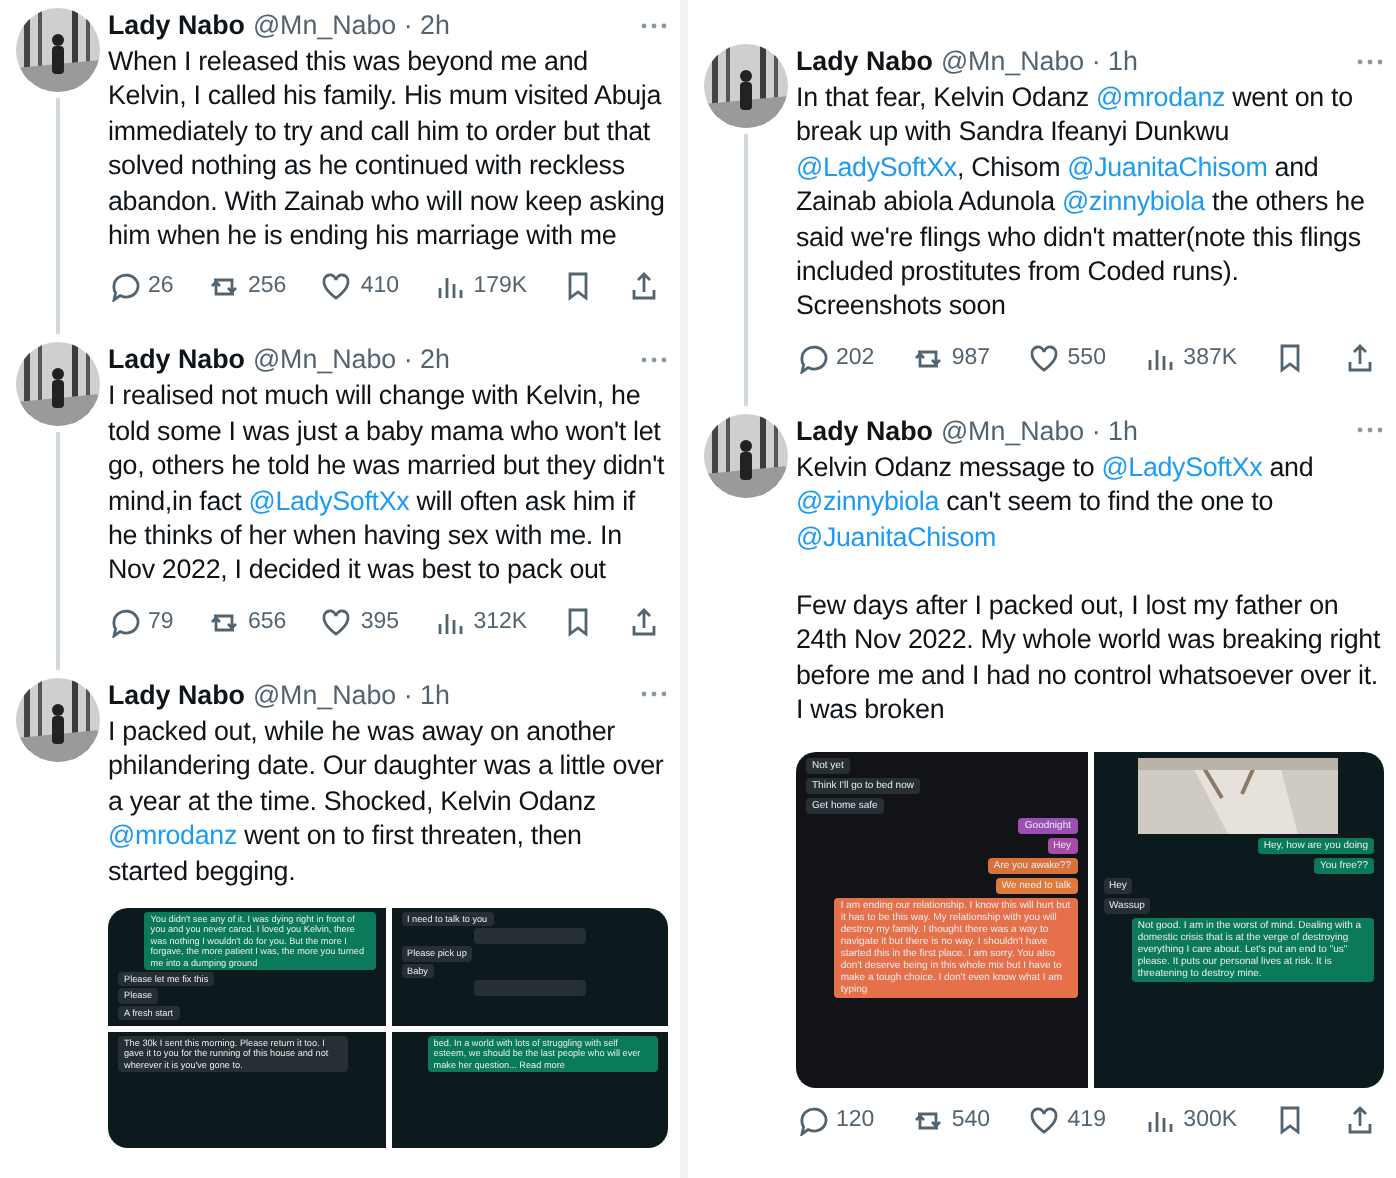 This screenshot has height=1178, width=1396. Describe the element at coordinates (380, 621) in the screenshot. I see `stat-count: 395` at that location.